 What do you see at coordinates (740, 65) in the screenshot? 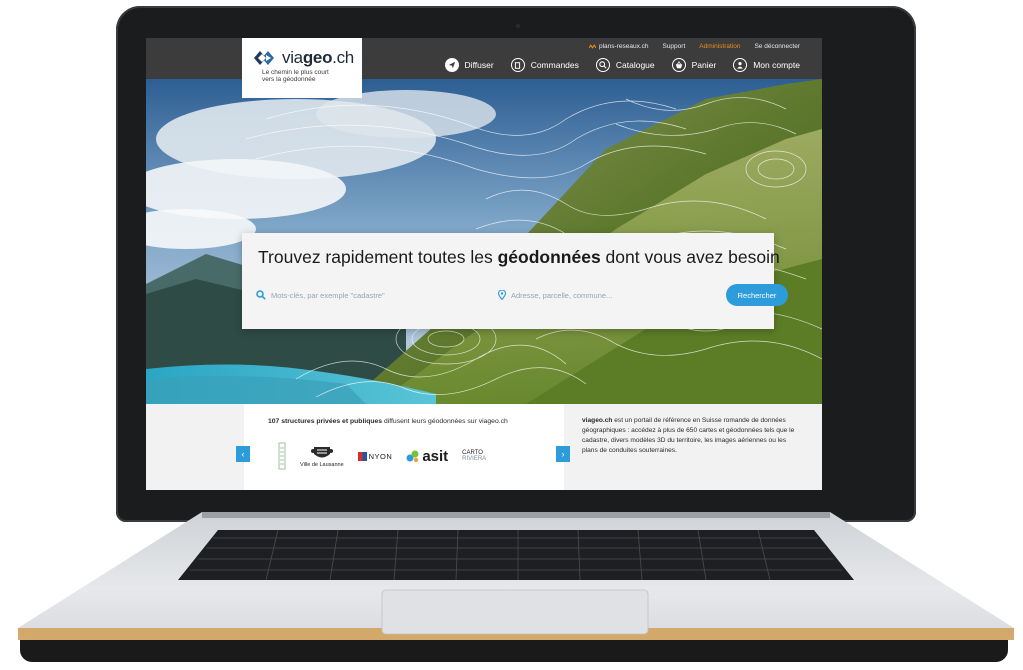
I see `user-icon` at bounding box center [740, 65].